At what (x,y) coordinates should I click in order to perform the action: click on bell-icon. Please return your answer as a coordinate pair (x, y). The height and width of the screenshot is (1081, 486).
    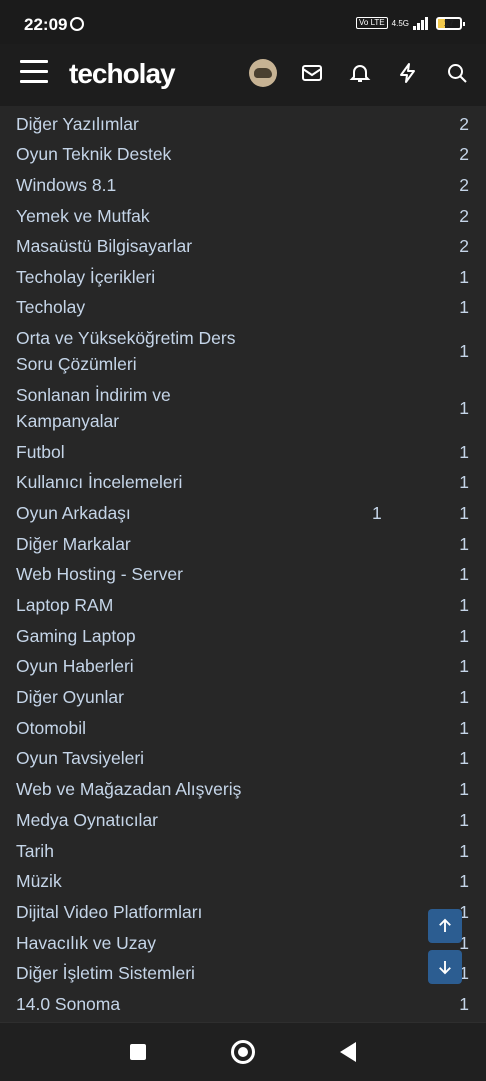
    Looking at the image, I should click on (360, 73).